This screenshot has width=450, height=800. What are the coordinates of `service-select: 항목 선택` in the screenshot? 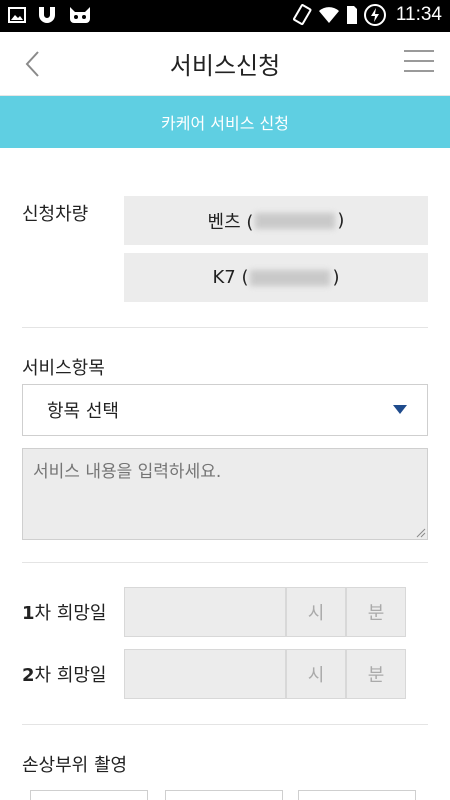 It's located at (225, 410).